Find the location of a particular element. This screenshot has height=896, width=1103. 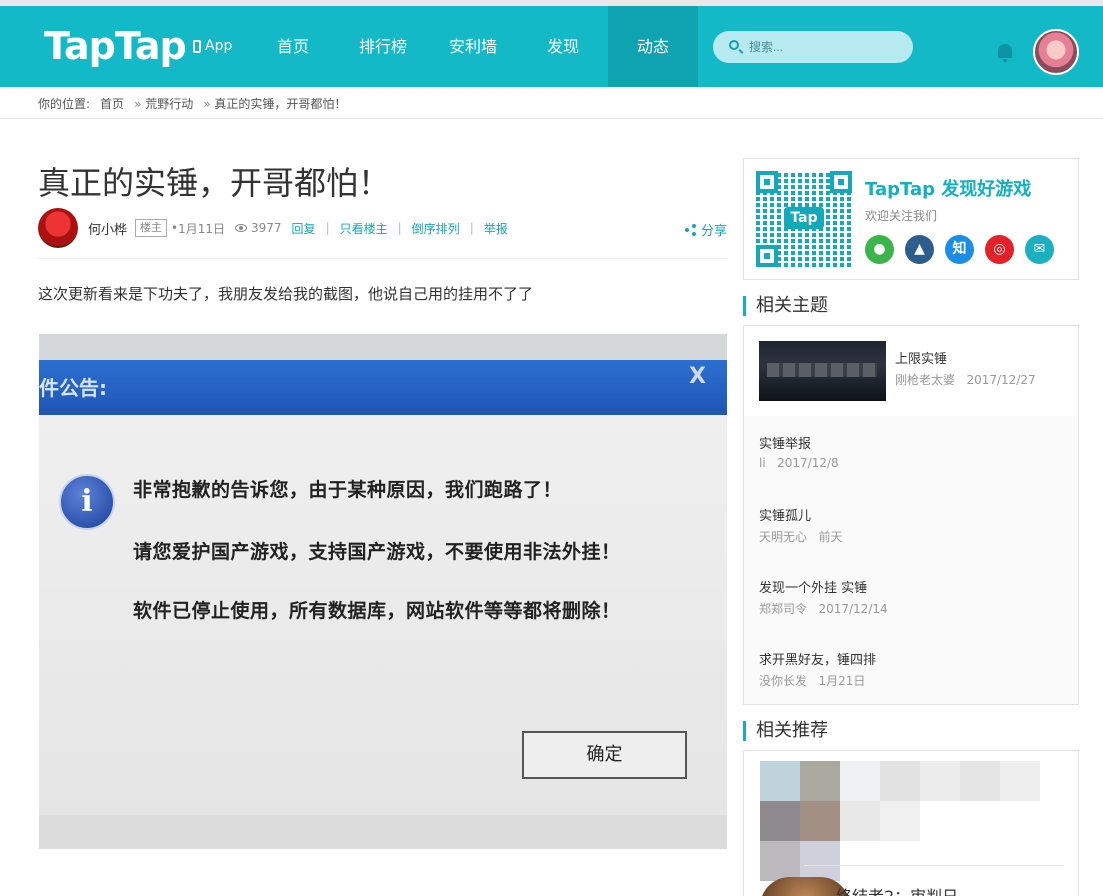

image-dialog-line: 非常抱歉的告诉您，由于某种原因，我们跑路了！ is located at coordinates (348, 490).